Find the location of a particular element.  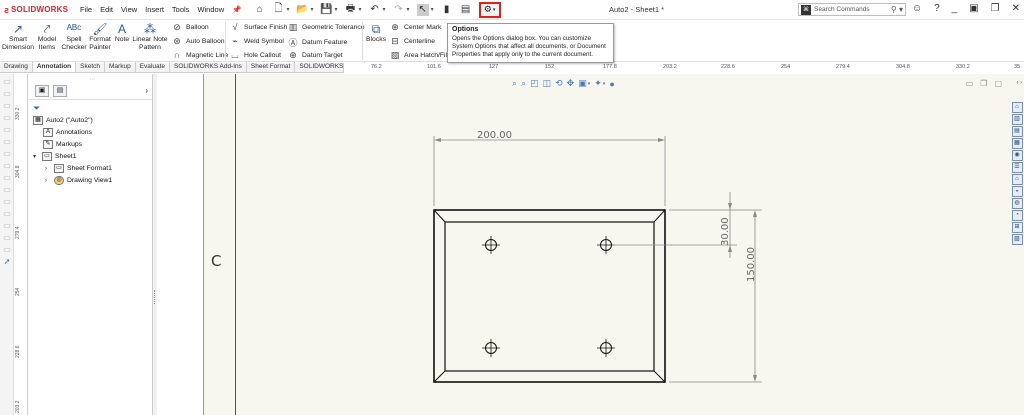

filter-icon: ⏷ is located at coordinates (36, 108).